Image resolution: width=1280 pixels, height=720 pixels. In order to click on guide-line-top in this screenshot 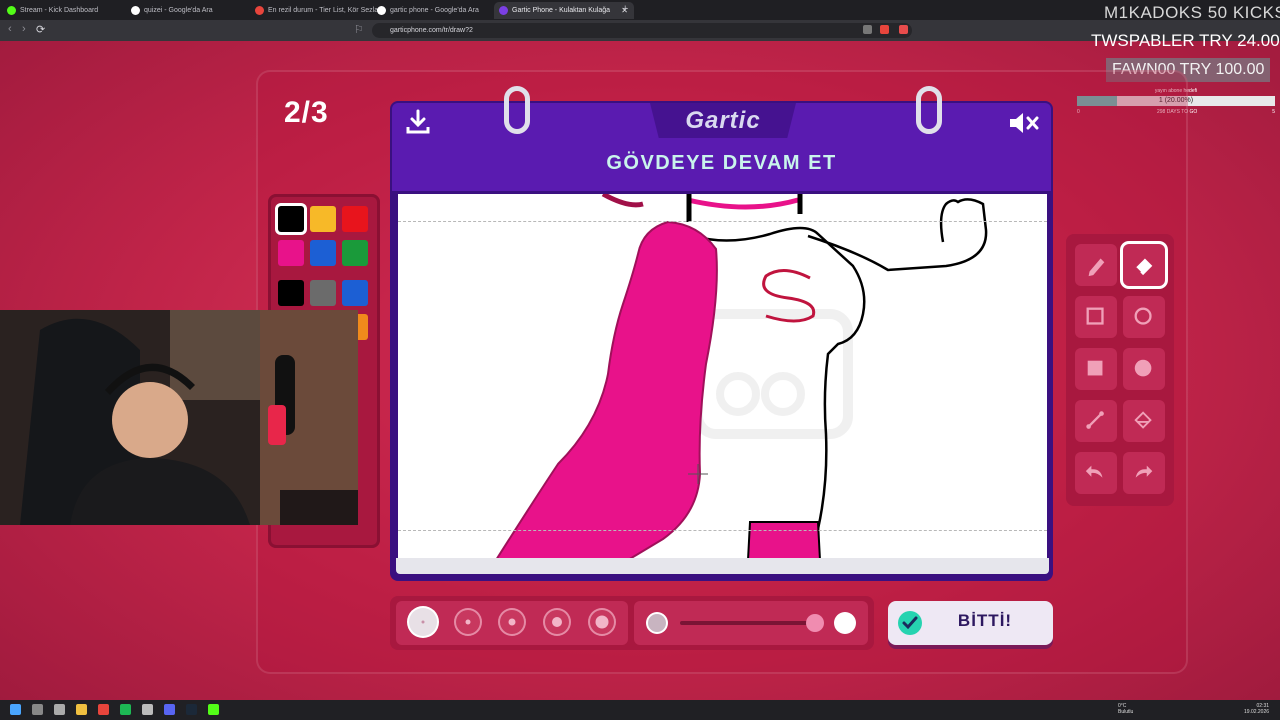, I will do `click(722, 221)`.